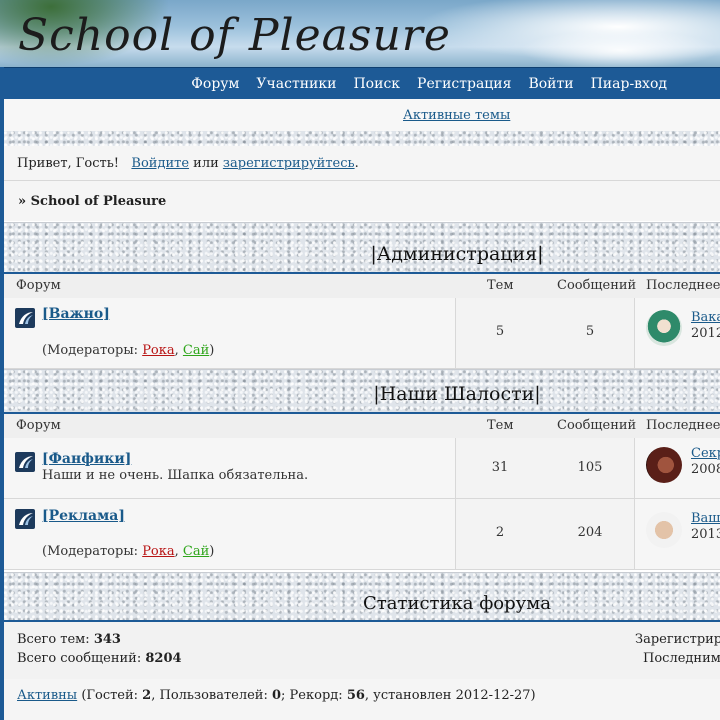 The width and height of the screenshot is (720, 720). I want to click on greeting-text: Привет, Гость!, so click(68, 163).